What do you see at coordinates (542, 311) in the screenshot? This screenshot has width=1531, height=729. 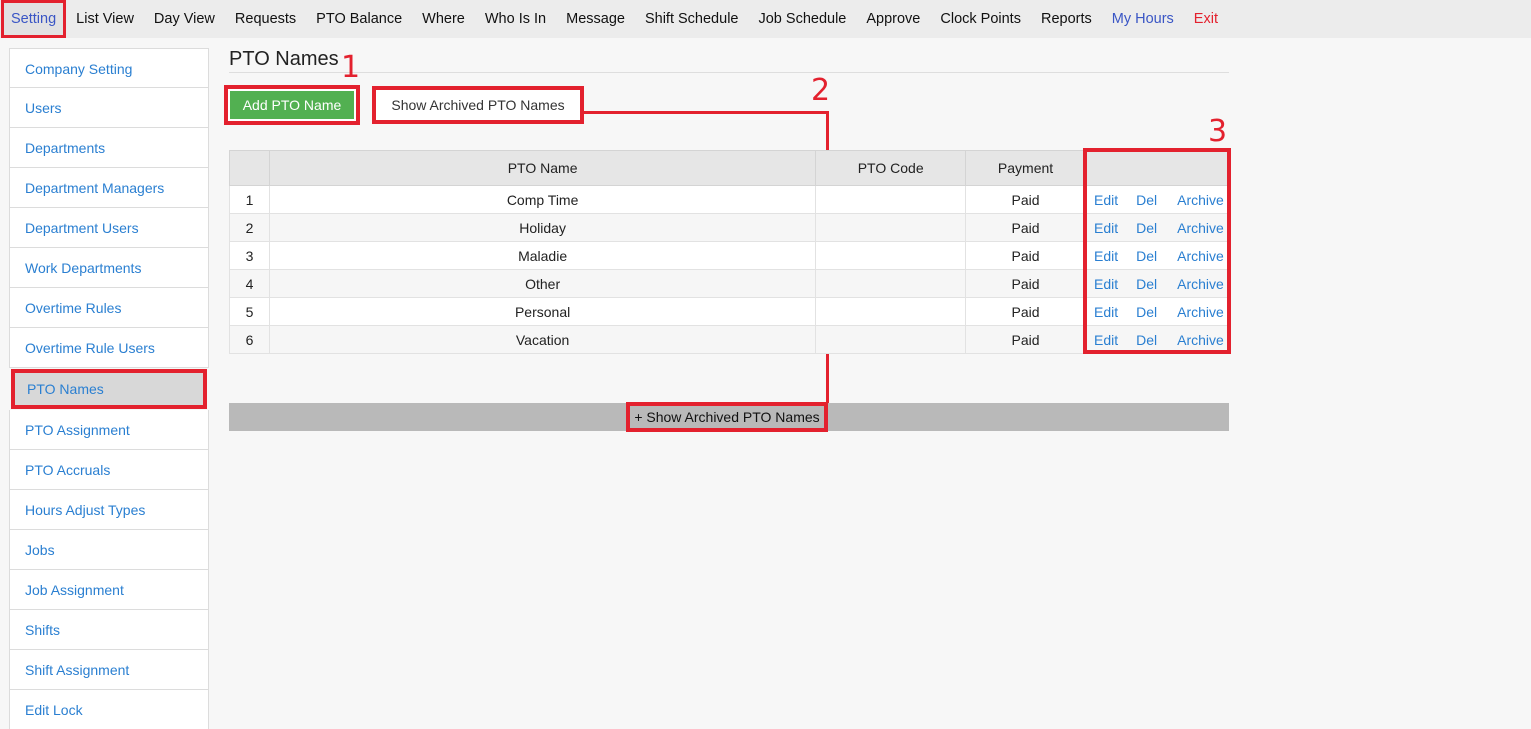 I see `pto-name-cell: Personal` at bounding box center [542, 311].